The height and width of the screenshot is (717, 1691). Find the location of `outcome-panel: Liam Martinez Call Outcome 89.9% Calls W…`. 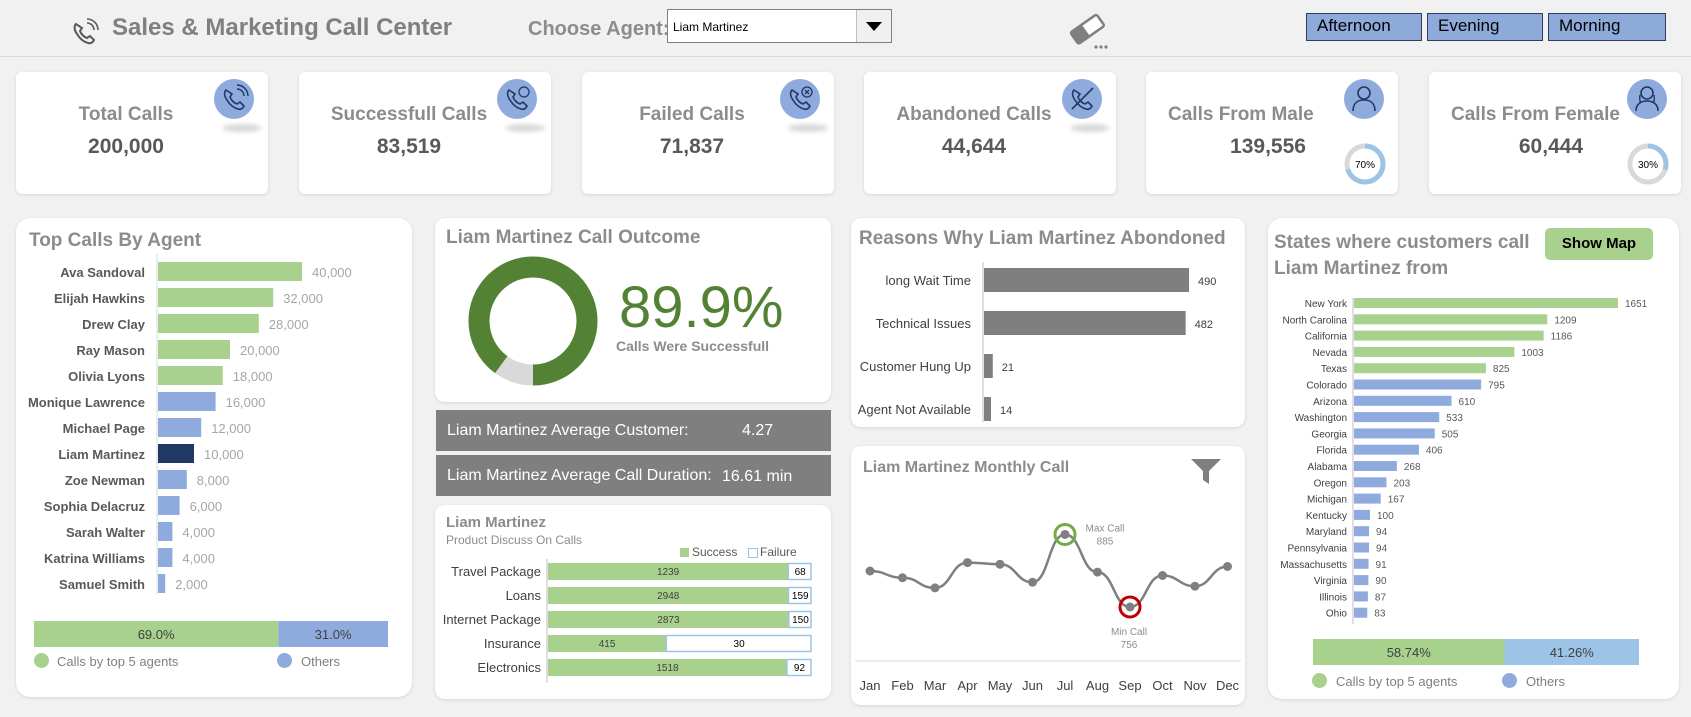

outcome-panel: Liam Martinez Call Outcome 89.9% Calls W… is located at coordinates (633, 310).